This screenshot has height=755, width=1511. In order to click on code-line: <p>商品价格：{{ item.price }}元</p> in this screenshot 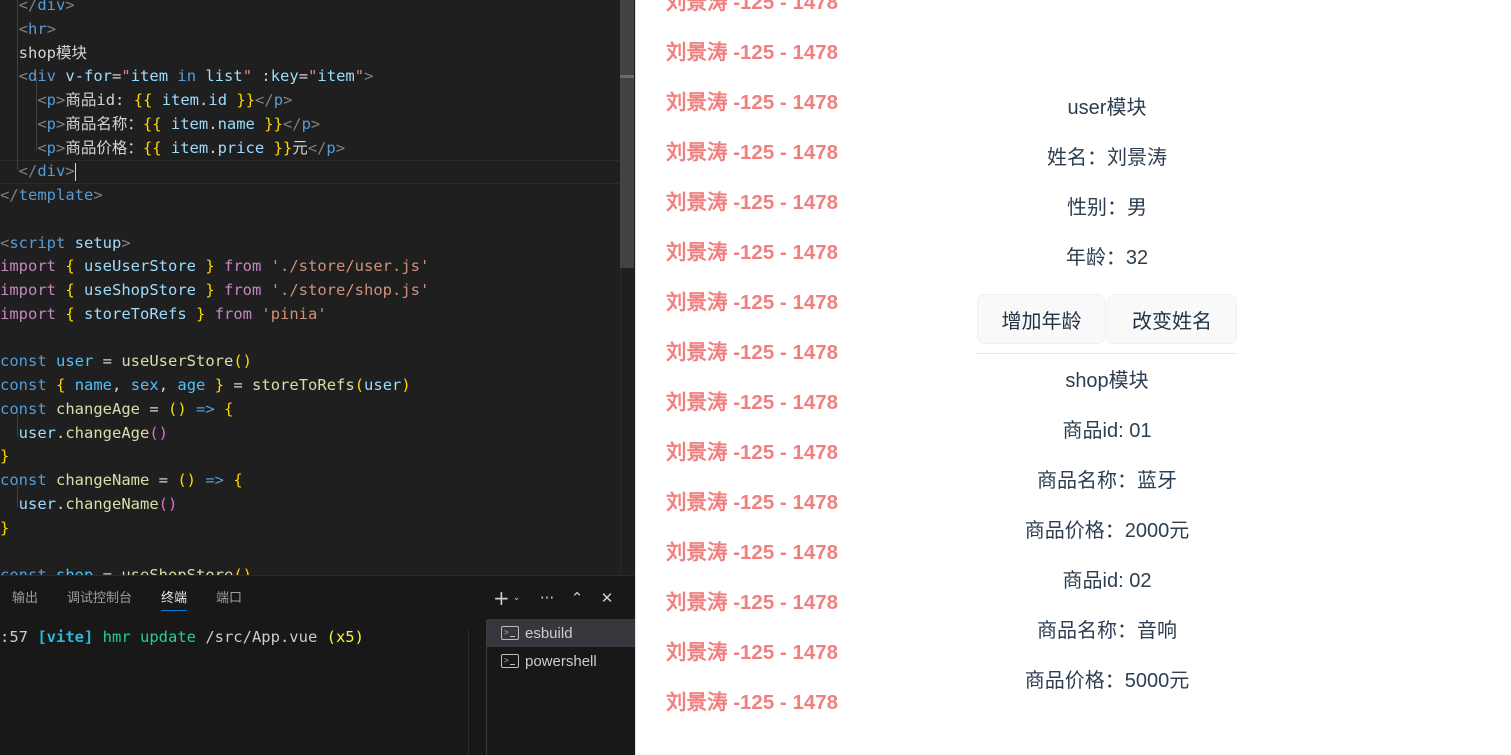, I will do `click(310, 149)`.